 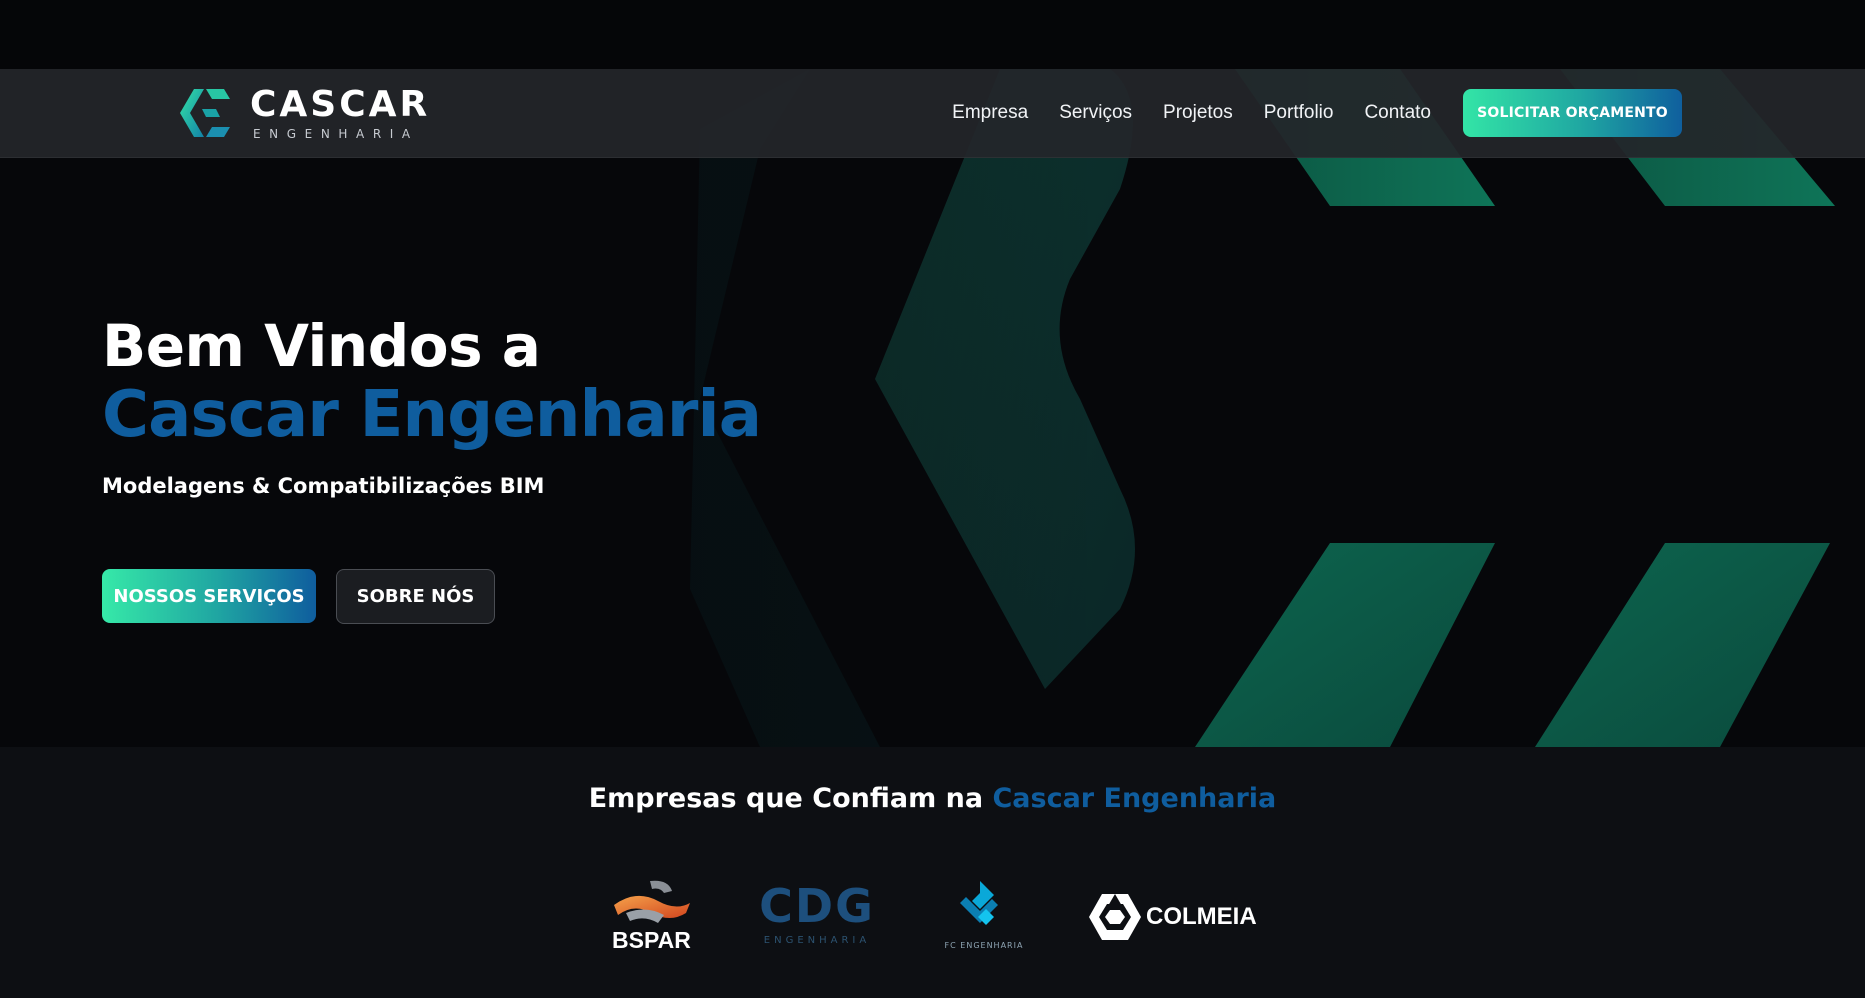 I want to click on nav-link-empresa: Empresa, so click(x=990, y=113).